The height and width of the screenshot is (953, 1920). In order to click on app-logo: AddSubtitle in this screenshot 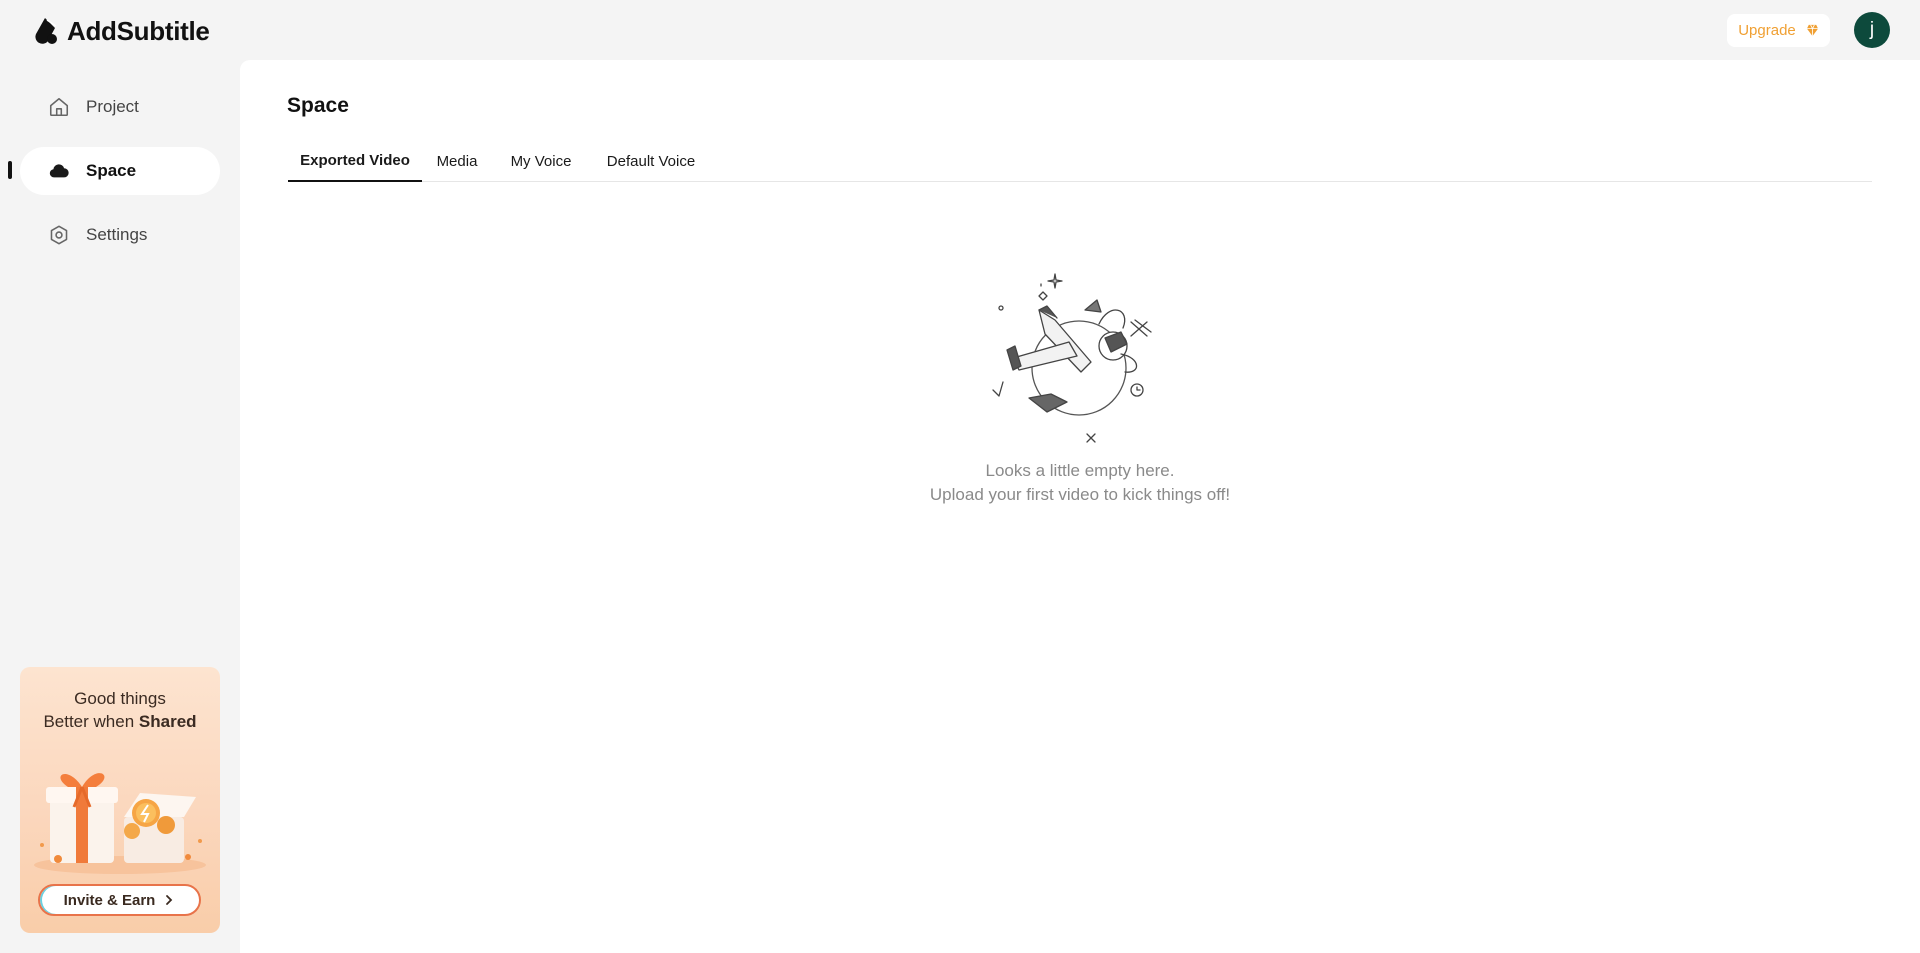, I will do `click(120, 31)`.